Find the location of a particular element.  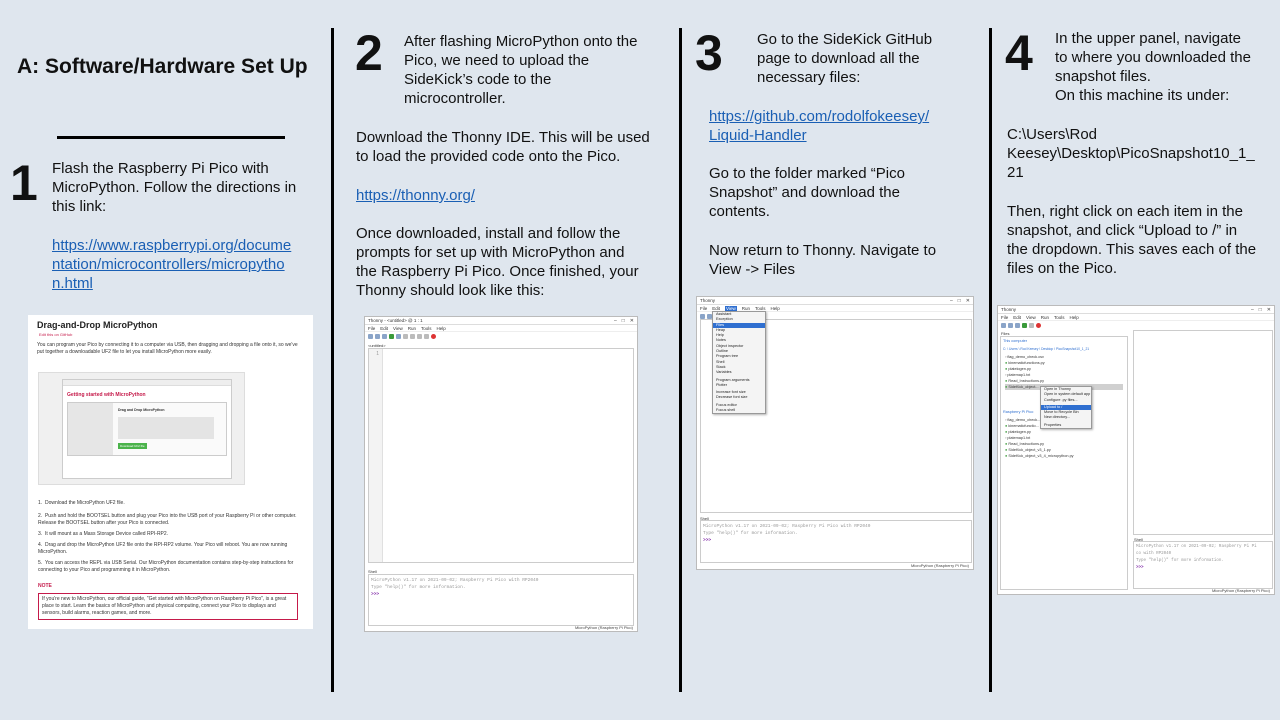

resume-icon is located at coordinates (426, 336).